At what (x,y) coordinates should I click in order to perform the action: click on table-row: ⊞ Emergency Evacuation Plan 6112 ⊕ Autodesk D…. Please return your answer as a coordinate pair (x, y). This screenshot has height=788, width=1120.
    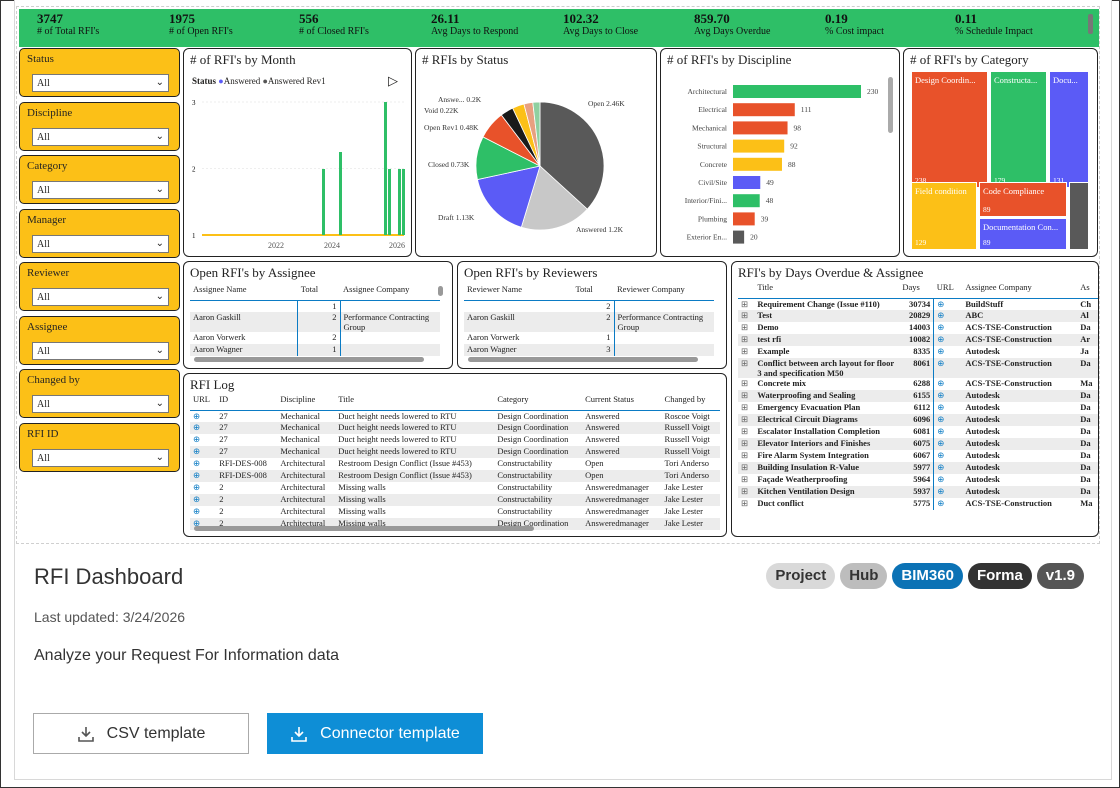
    Looking at the image, I should click on (918, 408).